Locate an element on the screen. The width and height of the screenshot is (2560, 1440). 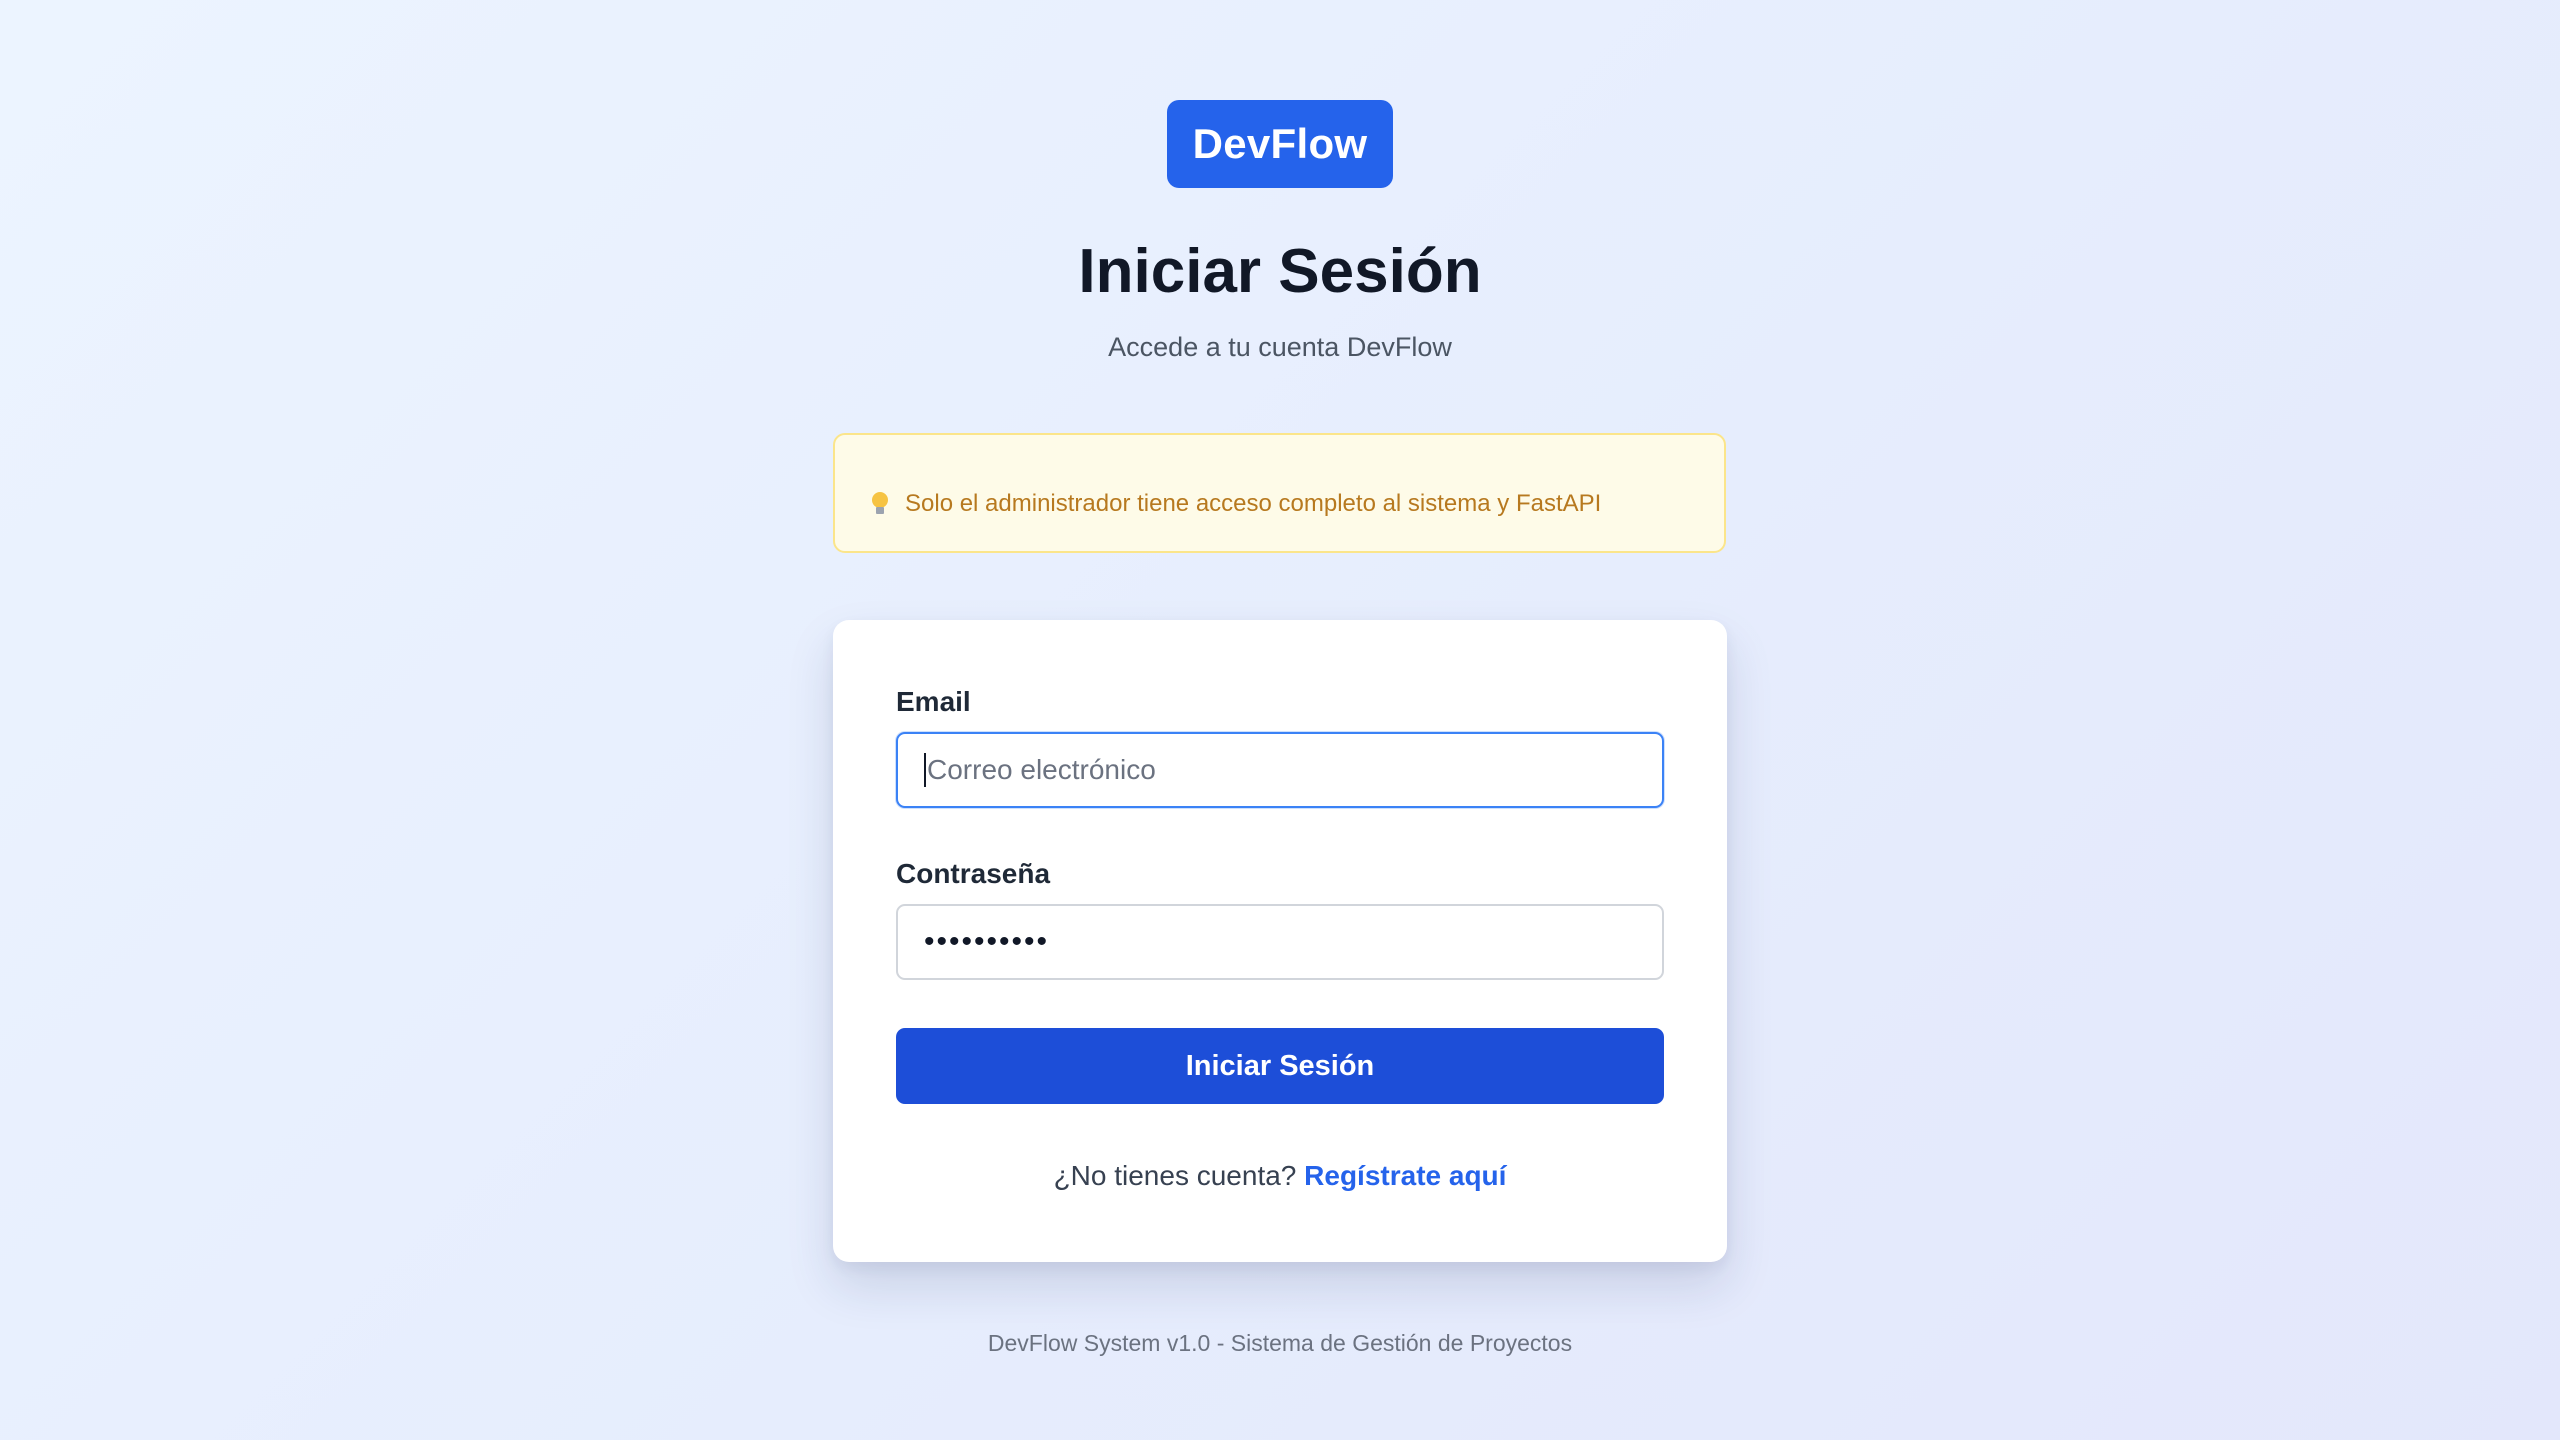
login-button-label: Iniciar Sesión is located at coordinates (1280, 1065).